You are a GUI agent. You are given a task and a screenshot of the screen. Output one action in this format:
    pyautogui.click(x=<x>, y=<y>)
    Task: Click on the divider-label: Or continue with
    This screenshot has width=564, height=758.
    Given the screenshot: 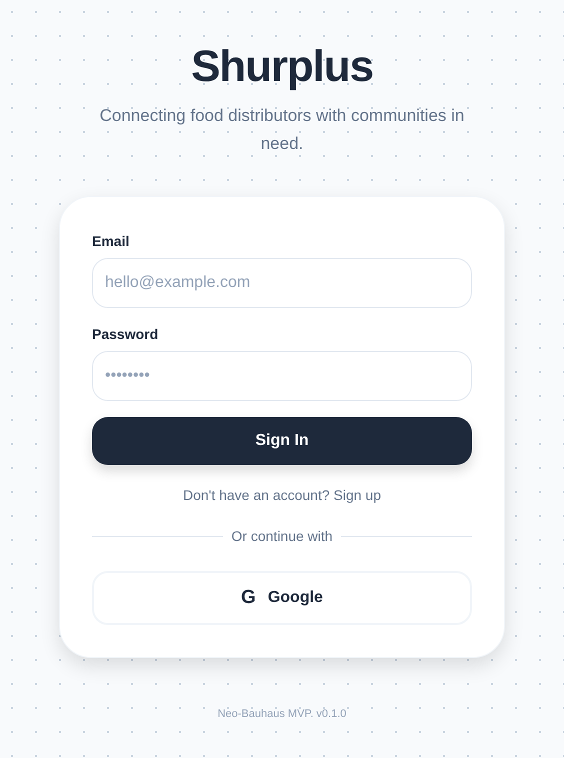 What is the action you would take?
    pyautogui.click(x=282, y=536)
    